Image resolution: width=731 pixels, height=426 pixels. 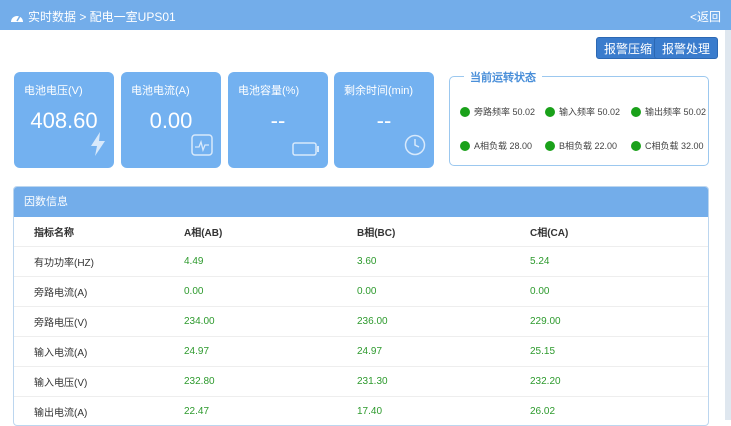 I want to click on cell-value: 4.49, so click(x=270, y=262).